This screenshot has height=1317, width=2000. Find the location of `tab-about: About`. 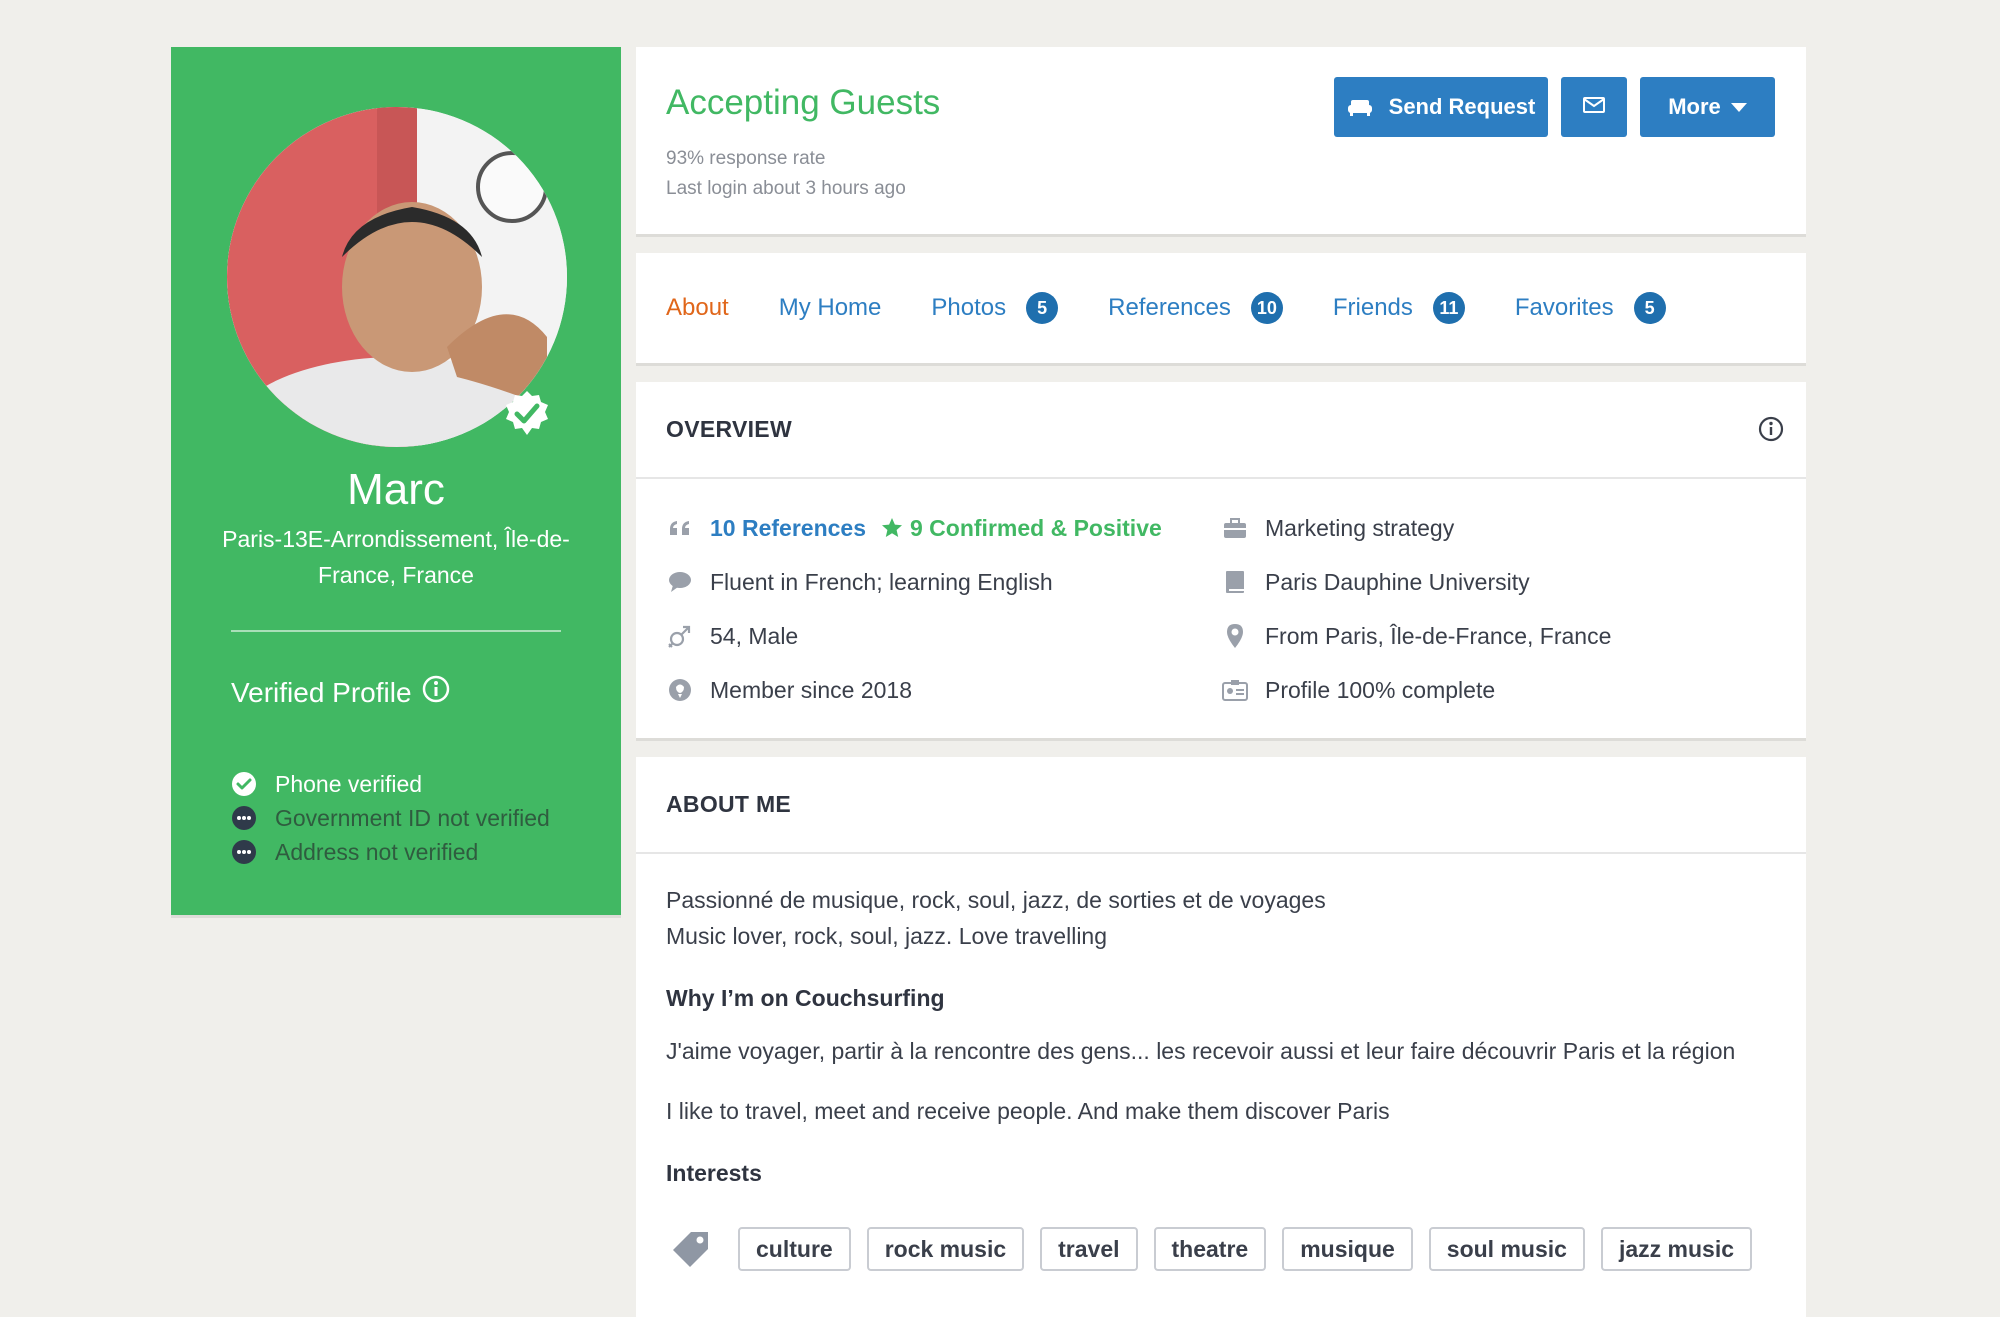

tab-about: About is located at coordinates (697, 308).